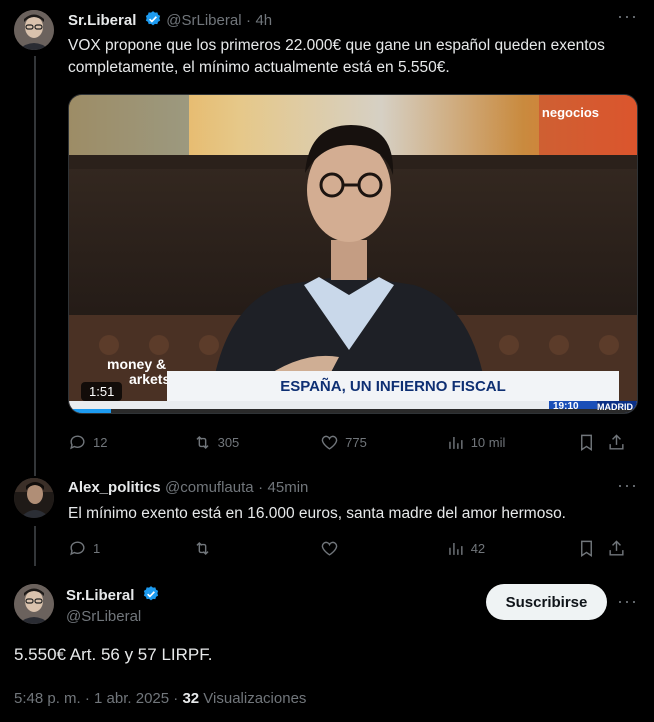 This screenshot has height=722, width=654. I want to click on view-count: 10 mil, so click(488, 442).